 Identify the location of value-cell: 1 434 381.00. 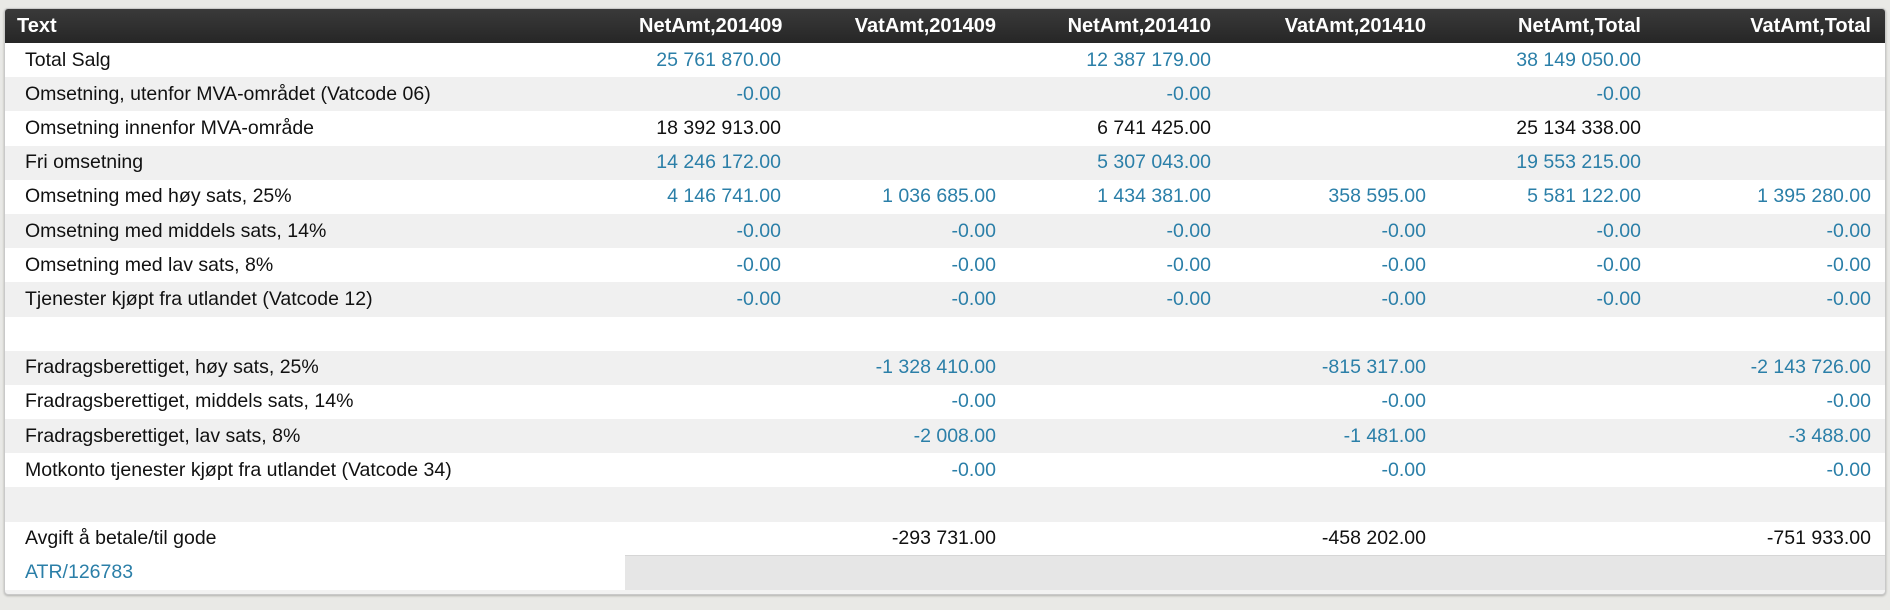
(1117, 197).